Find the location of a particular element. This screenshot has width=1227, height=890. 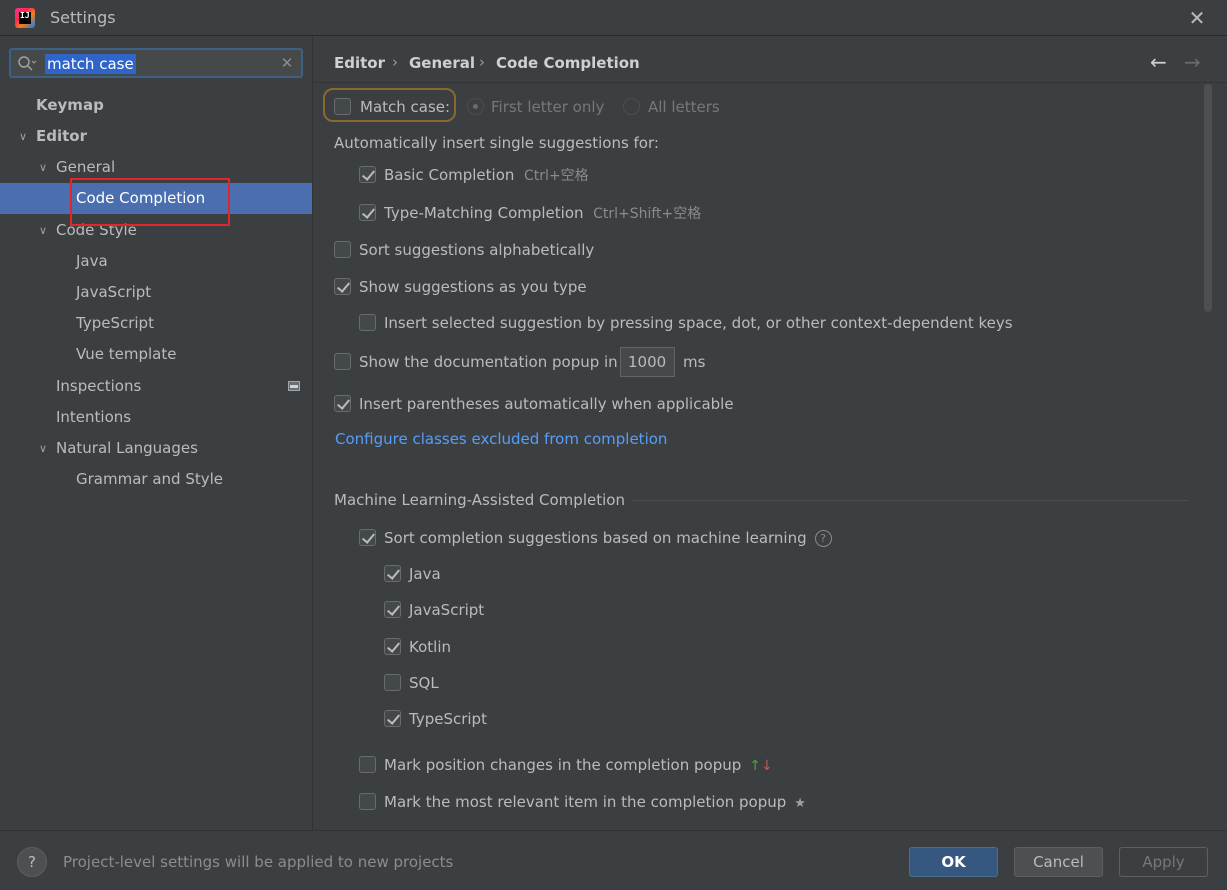

ml-java-checkbox is located at coordinates (392, 573).